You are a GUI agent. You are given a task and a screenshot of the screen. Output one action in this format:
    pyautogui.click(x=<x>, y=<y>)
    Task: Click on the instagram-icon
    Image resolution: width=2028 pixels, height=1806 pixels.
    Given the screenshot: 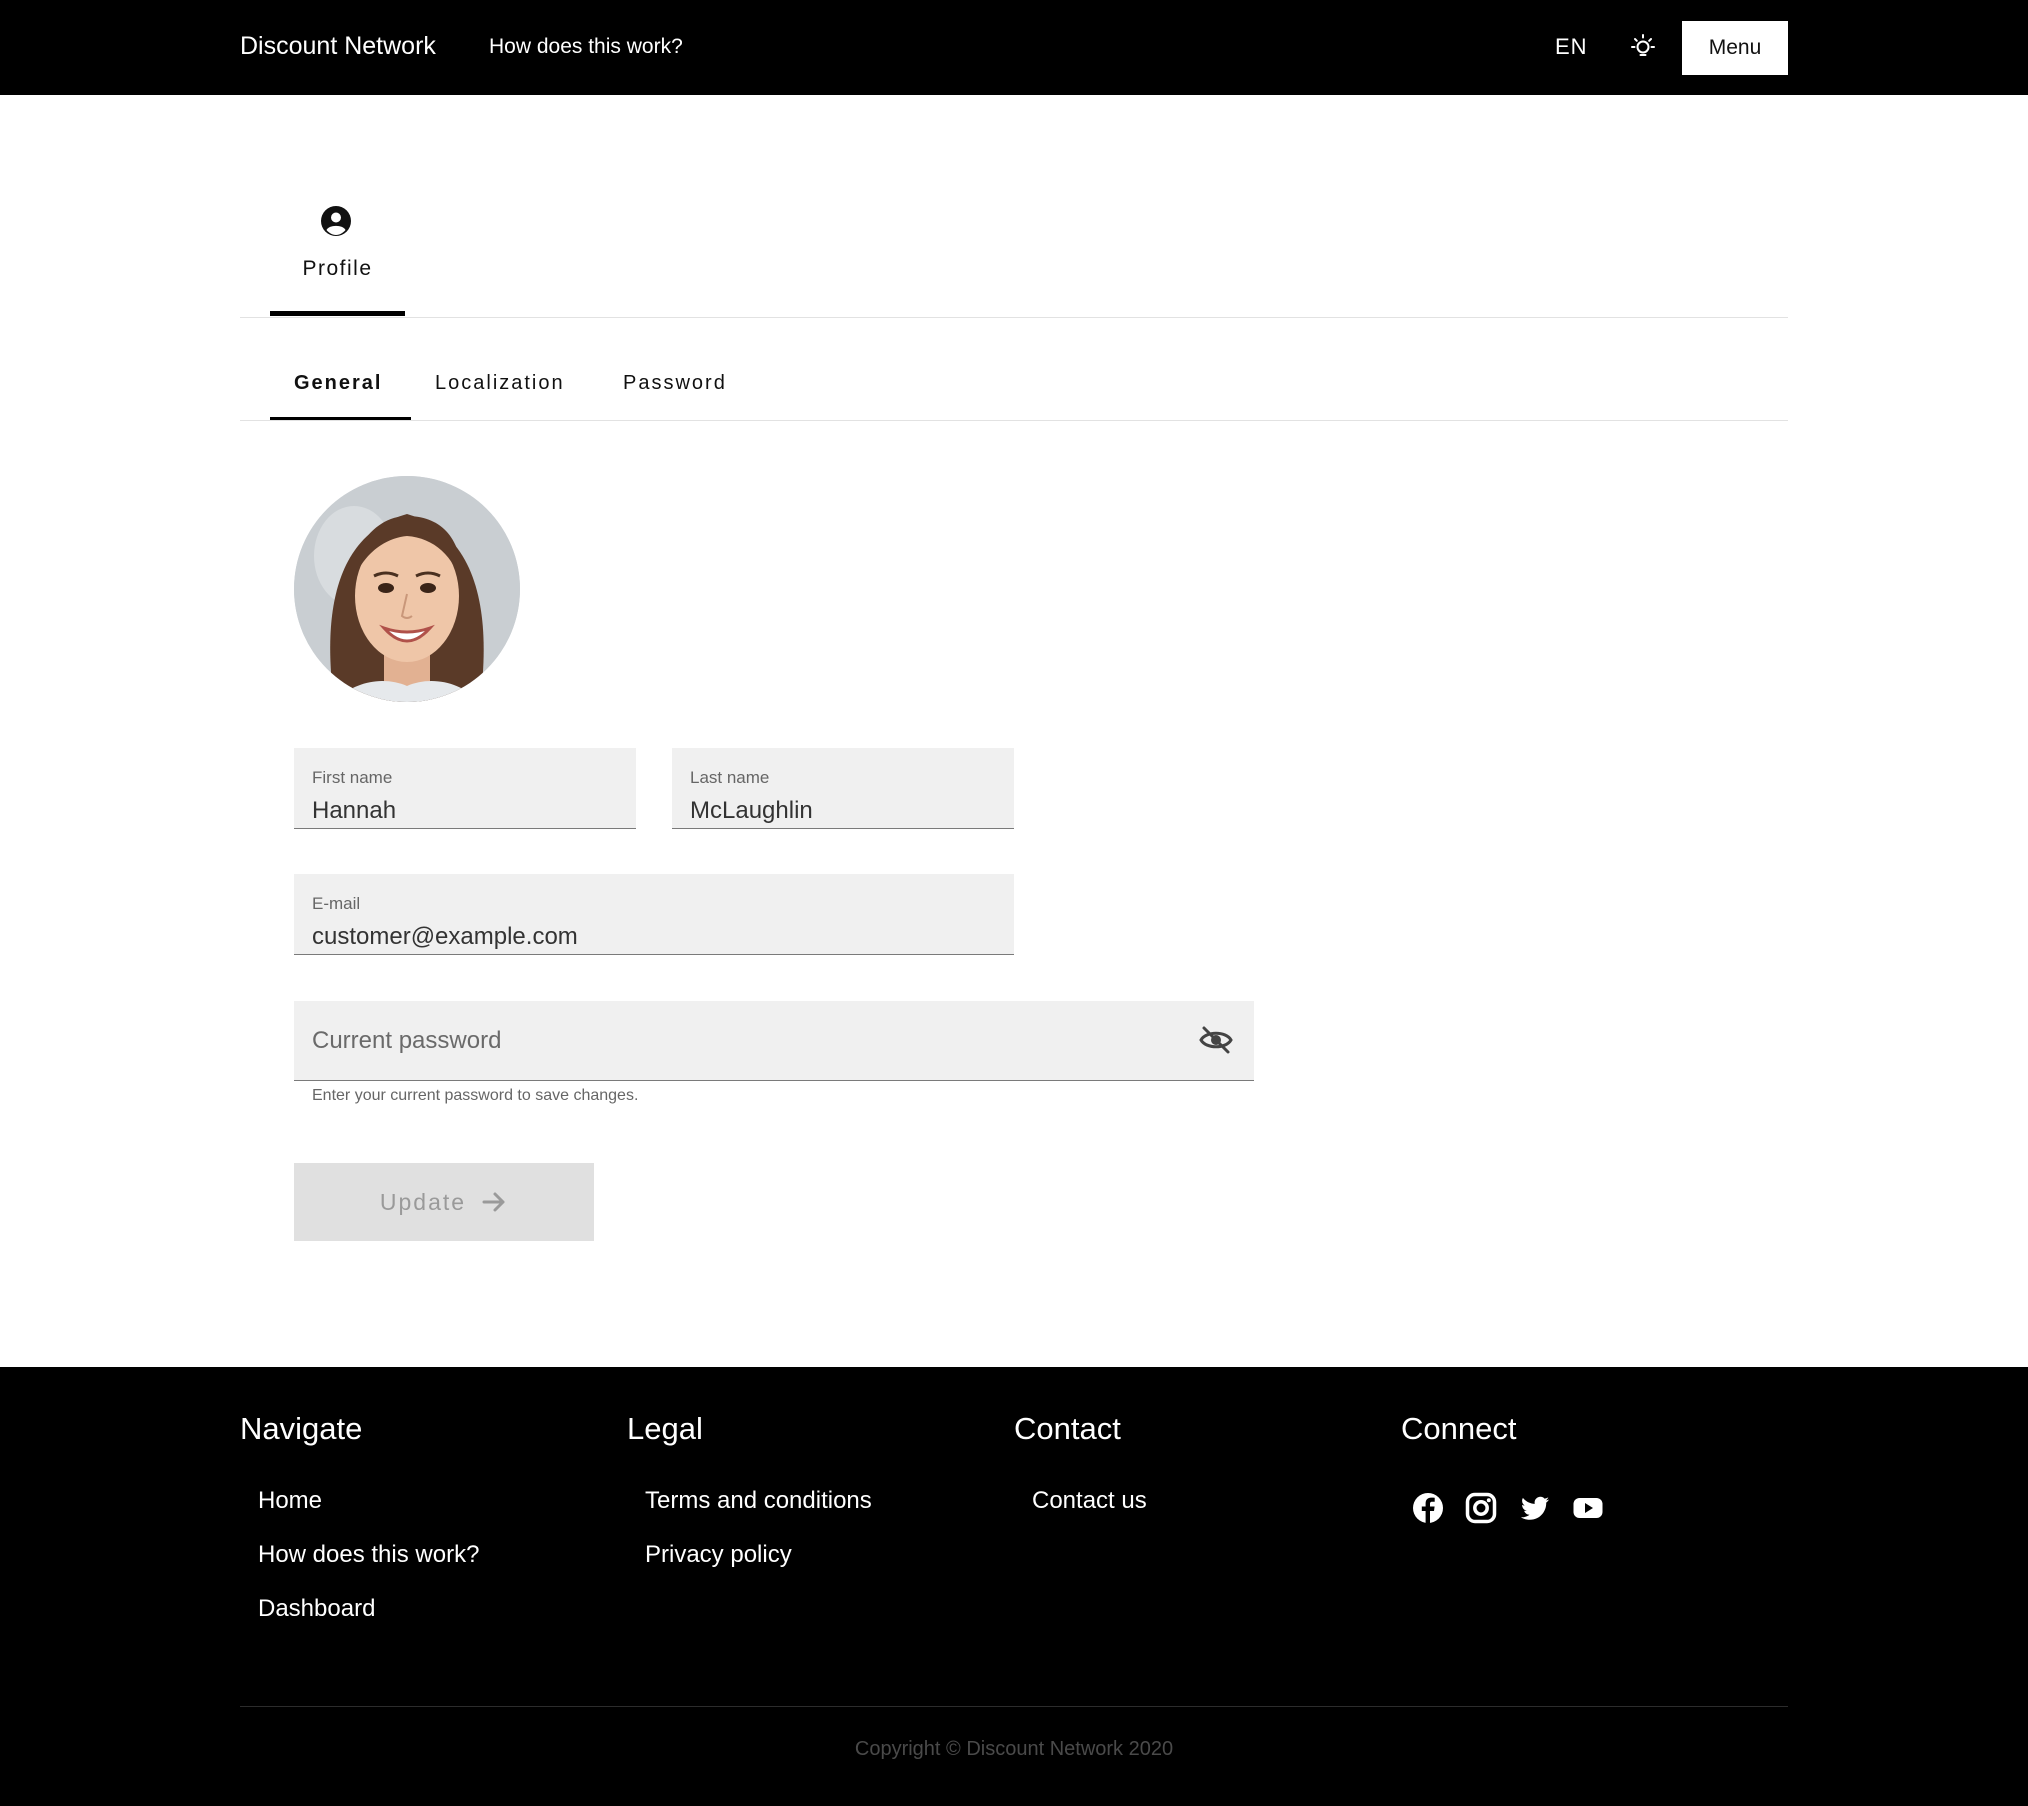 What is the action you would take?
    pyautogui.click(x=1481, y=1508)
    